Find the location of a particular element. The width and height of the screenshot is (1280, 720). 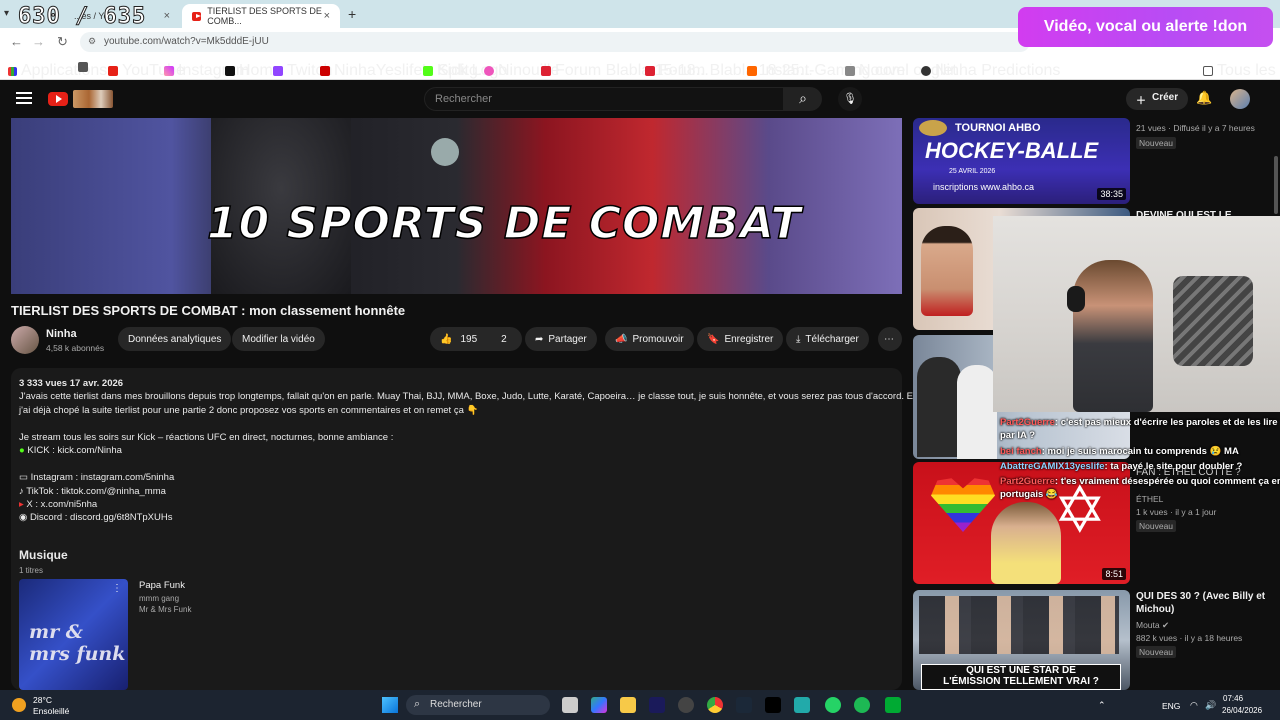

url-text: youtube.com/watch?v=Mk5dddE-jUU is located at coordinates (186, 41).